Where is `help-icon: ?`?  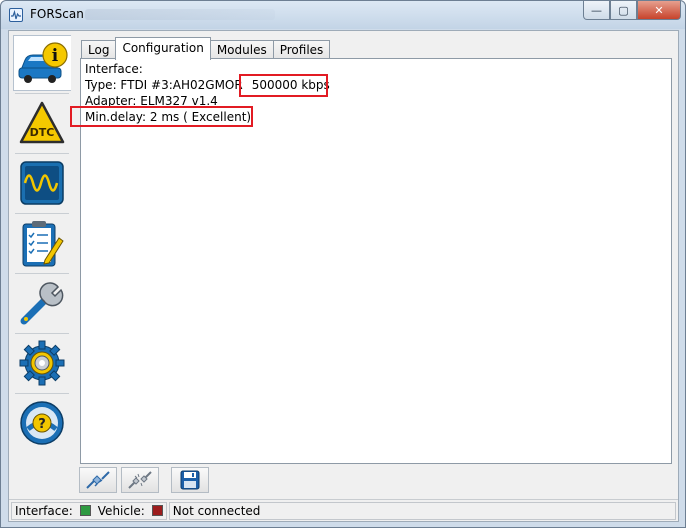
help-icon: ? is located at coordinates (42, 423).